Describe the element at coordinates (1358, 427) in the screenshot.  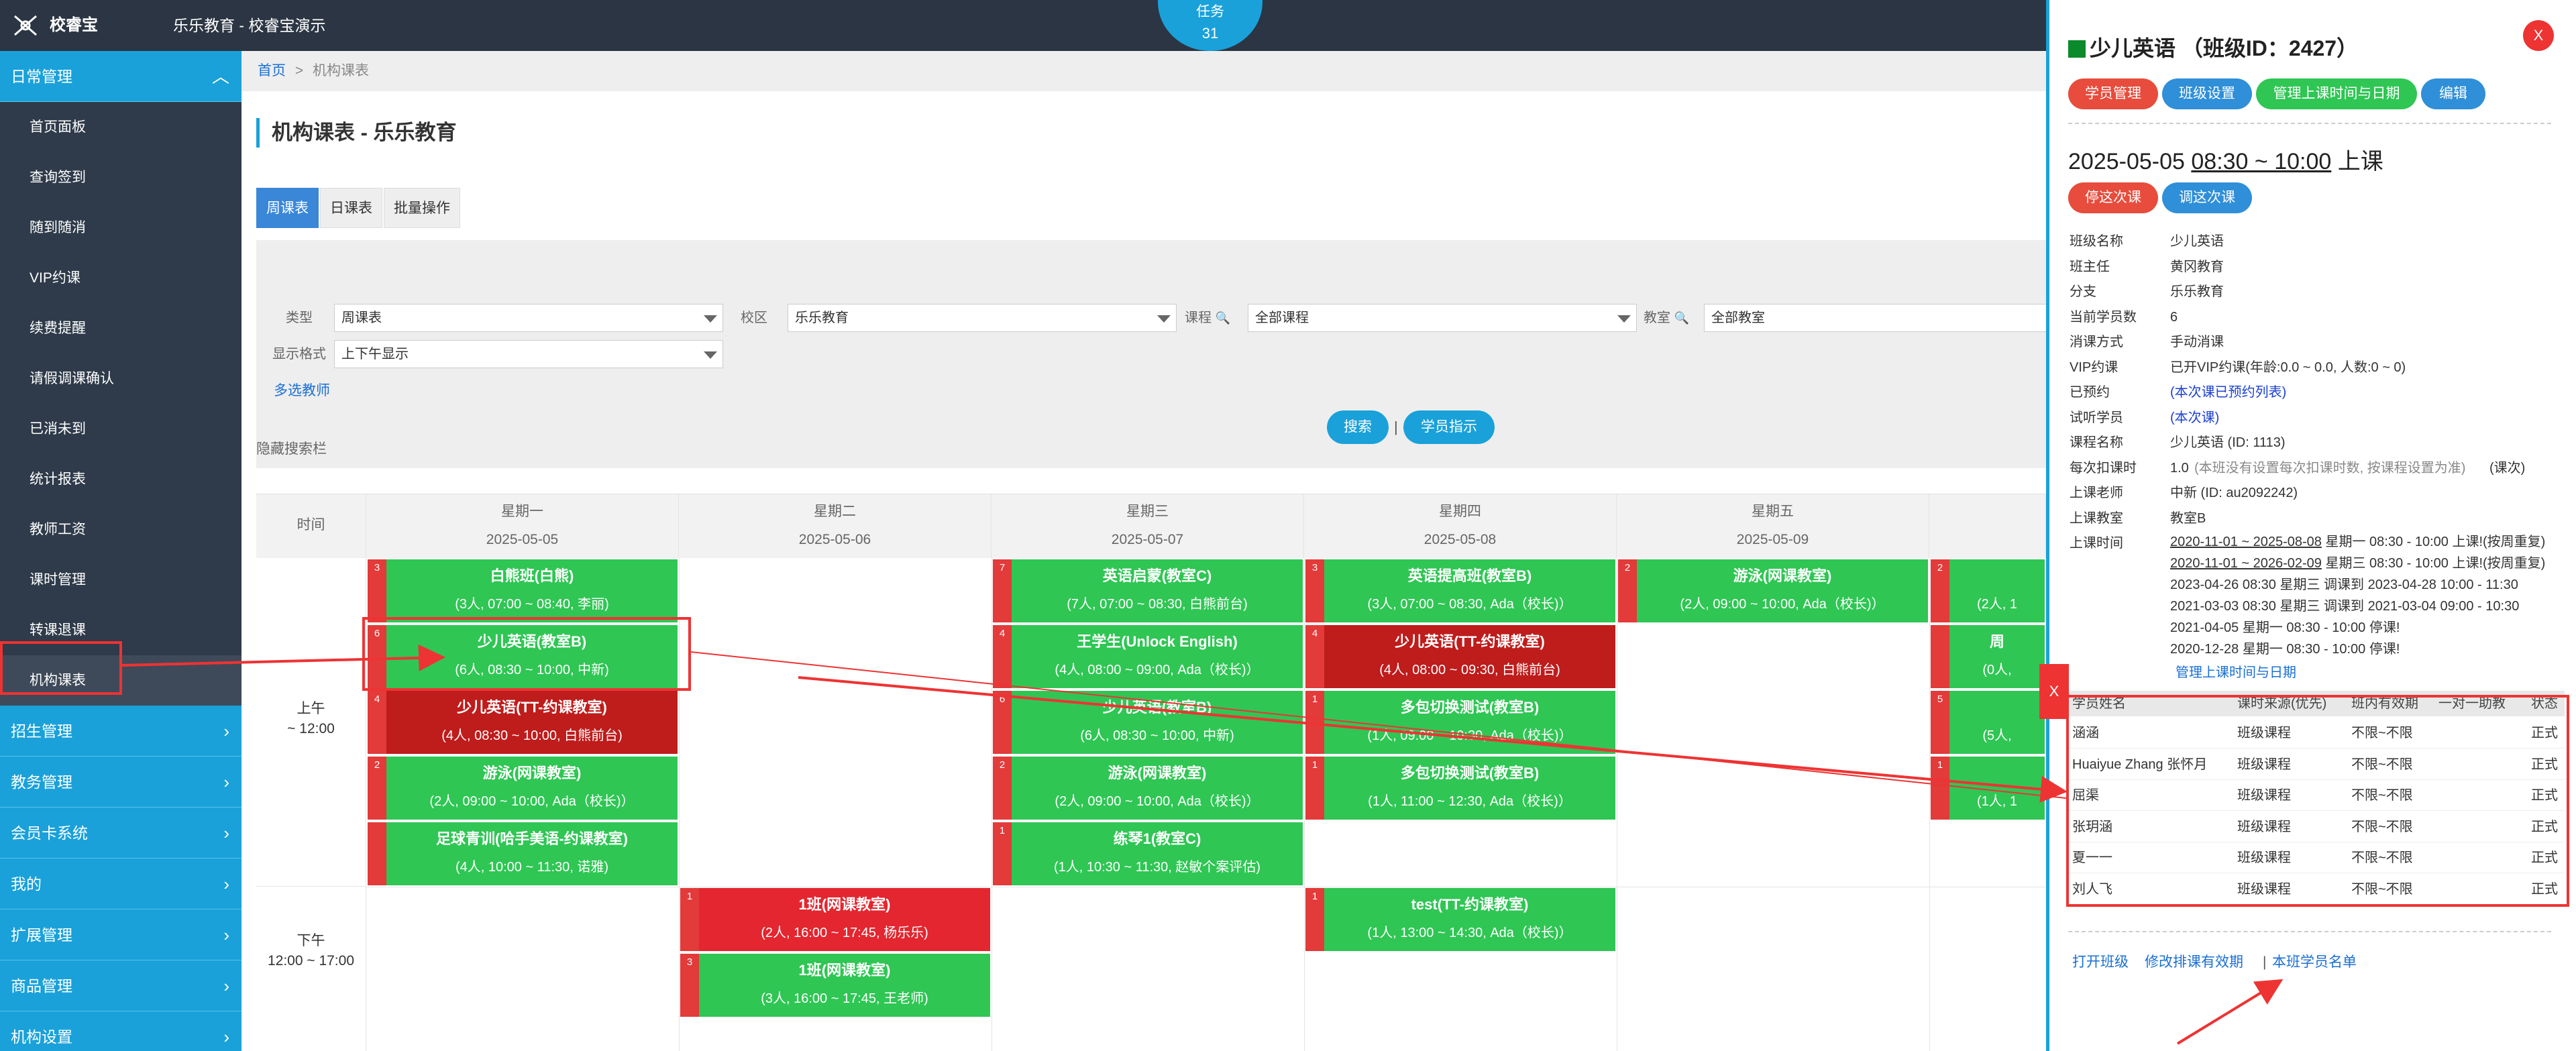
I see `search-button: 搜索` at that location.